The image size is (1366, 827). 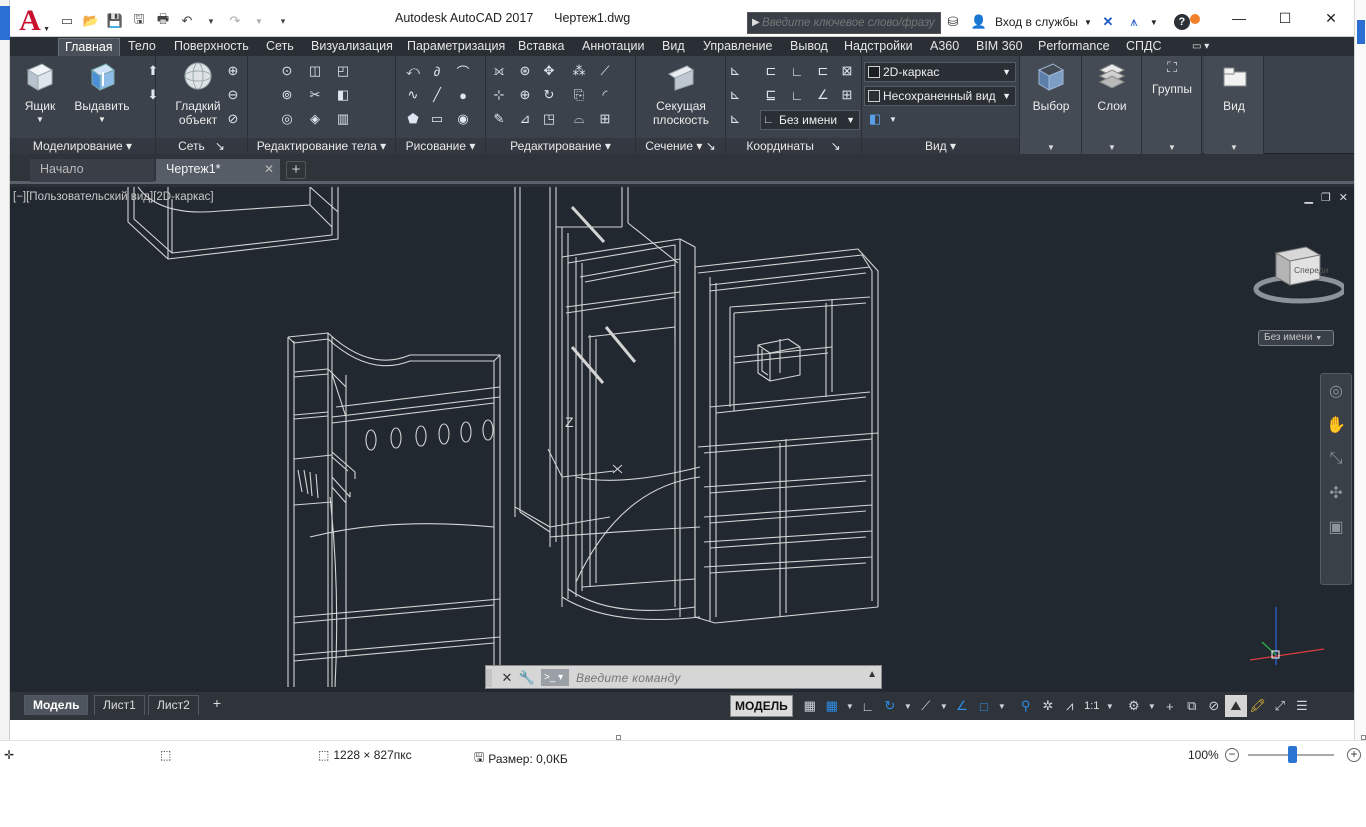 What do you see at coordinates (30, 21) in the screenshot?
I see `application-menu-button: A ▼` at bounding box center [30, 21].